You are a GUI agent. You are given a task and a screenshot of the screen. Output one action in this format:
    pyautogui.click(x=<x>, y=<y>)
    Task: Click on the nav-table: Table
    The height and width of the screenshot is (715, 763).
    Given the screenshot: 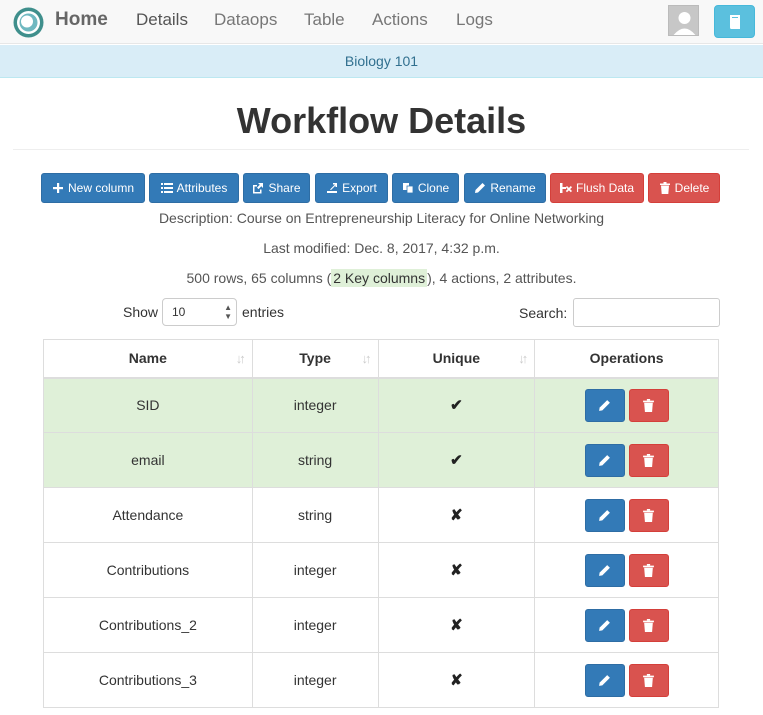 What is the action you would take?
    pyautogui.click(x=324, y=22)
    